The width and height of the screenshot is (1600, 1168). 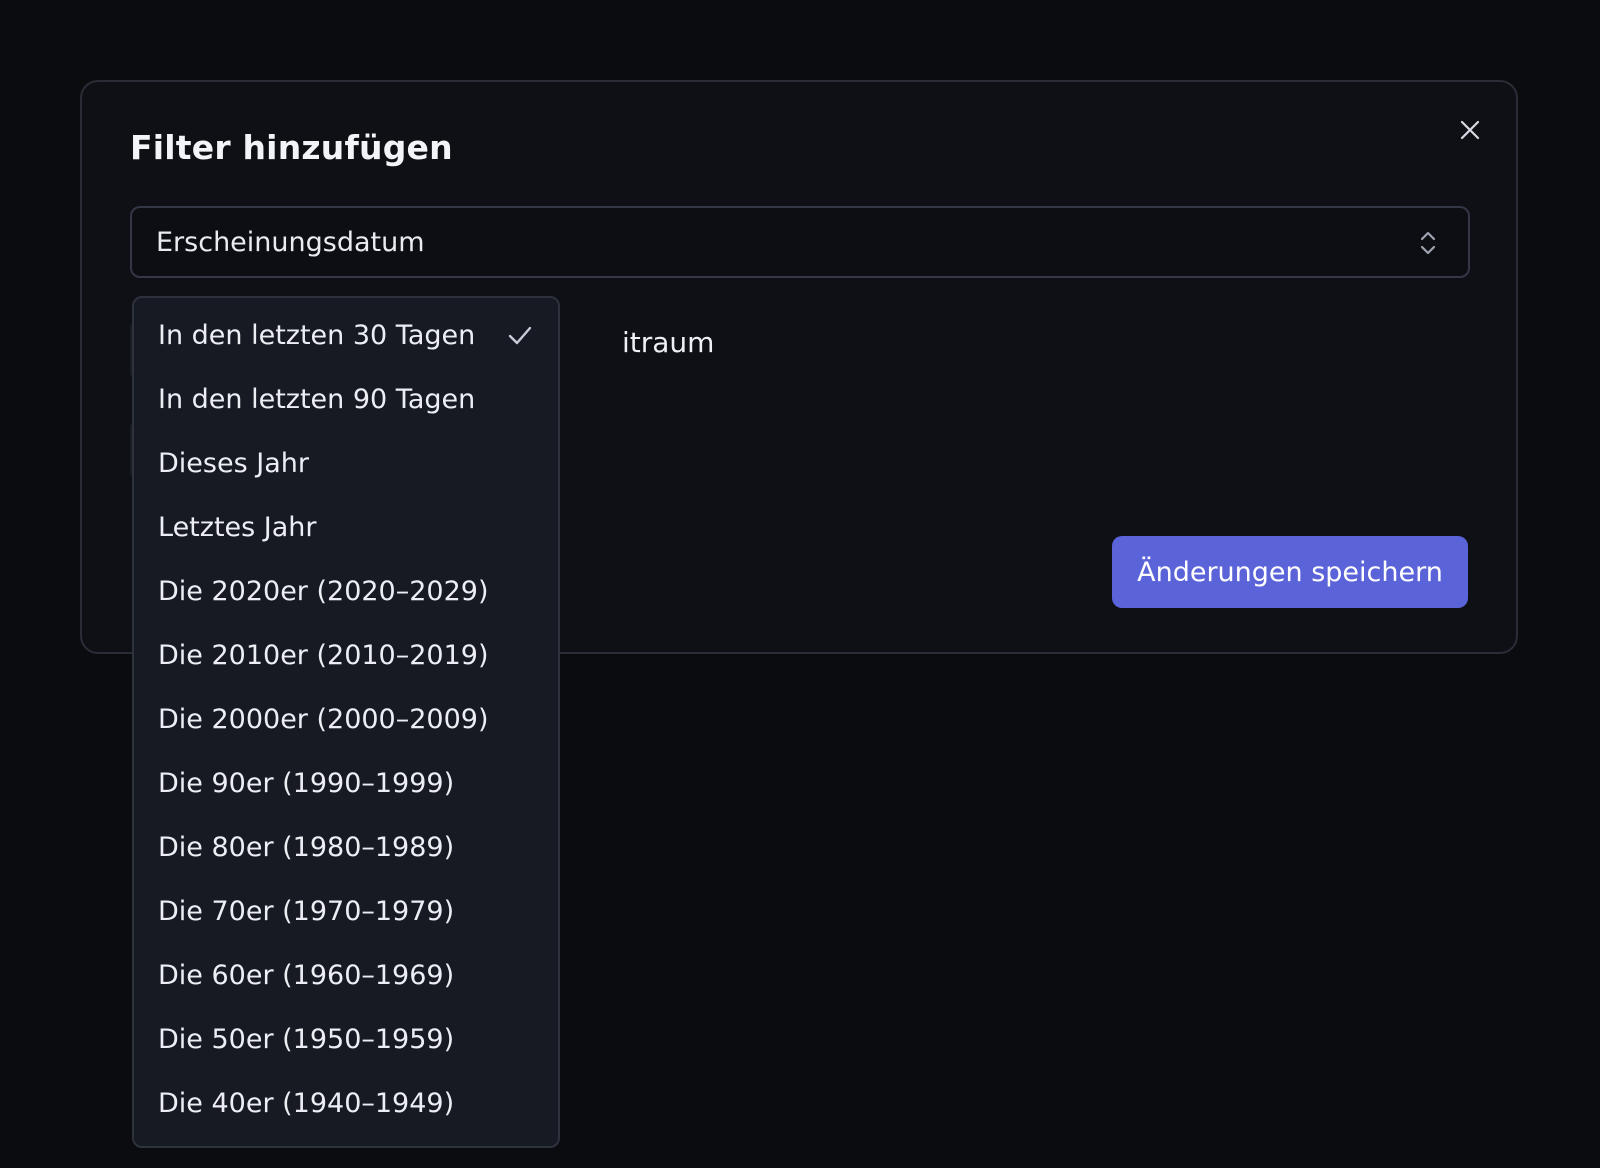 I want to click on dropdown-option-label: Die 80er (1980–1989), so click(x=306, y=847).